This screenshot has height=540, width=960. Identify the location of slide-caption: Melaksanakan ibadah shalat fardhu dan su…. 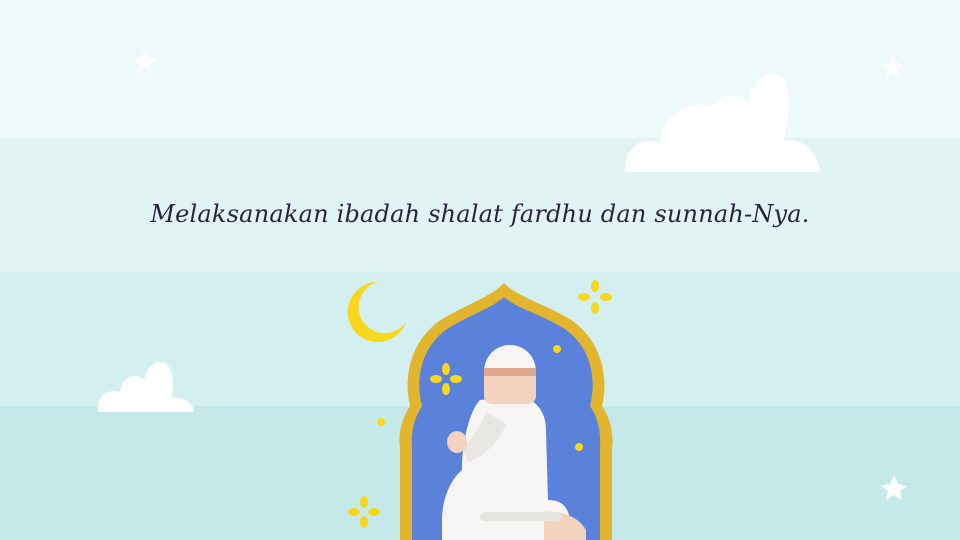
(480, 214).